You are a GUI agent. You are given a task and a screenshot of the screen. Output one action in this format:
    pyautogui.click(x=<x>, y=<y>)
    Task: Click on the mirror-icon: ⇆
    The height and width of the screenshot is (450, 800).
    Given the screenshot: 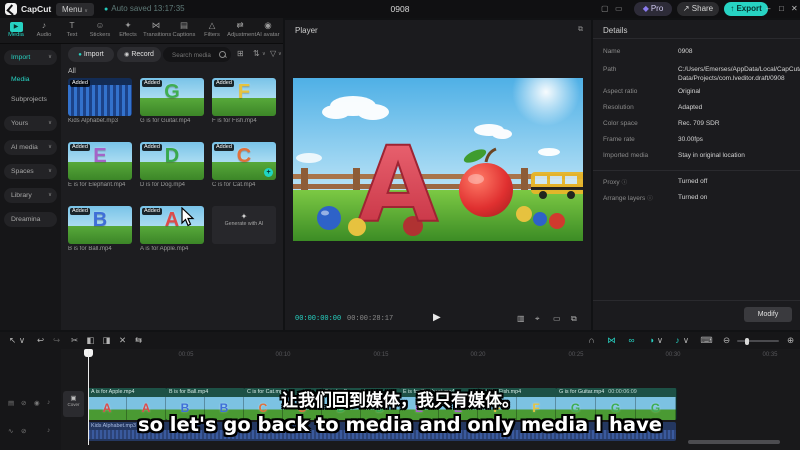 What is the action you would take?
    pyautogui.click(x=138, y=340)
    